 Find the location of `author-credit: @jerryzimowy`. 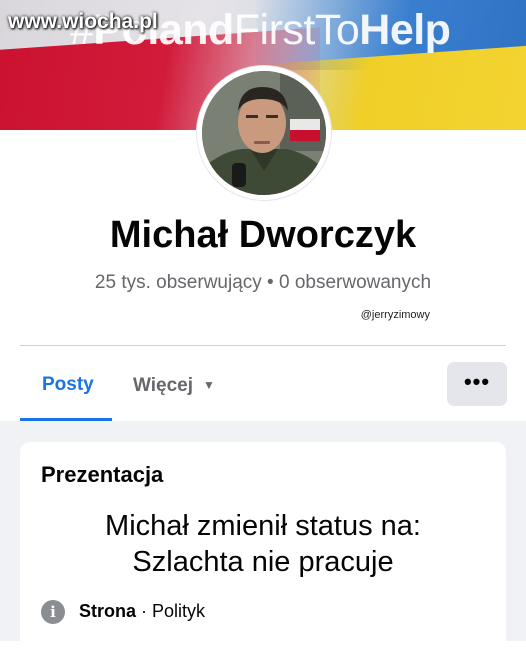

author-credit: @jerryzimowy is located at coordinates (395, 315).